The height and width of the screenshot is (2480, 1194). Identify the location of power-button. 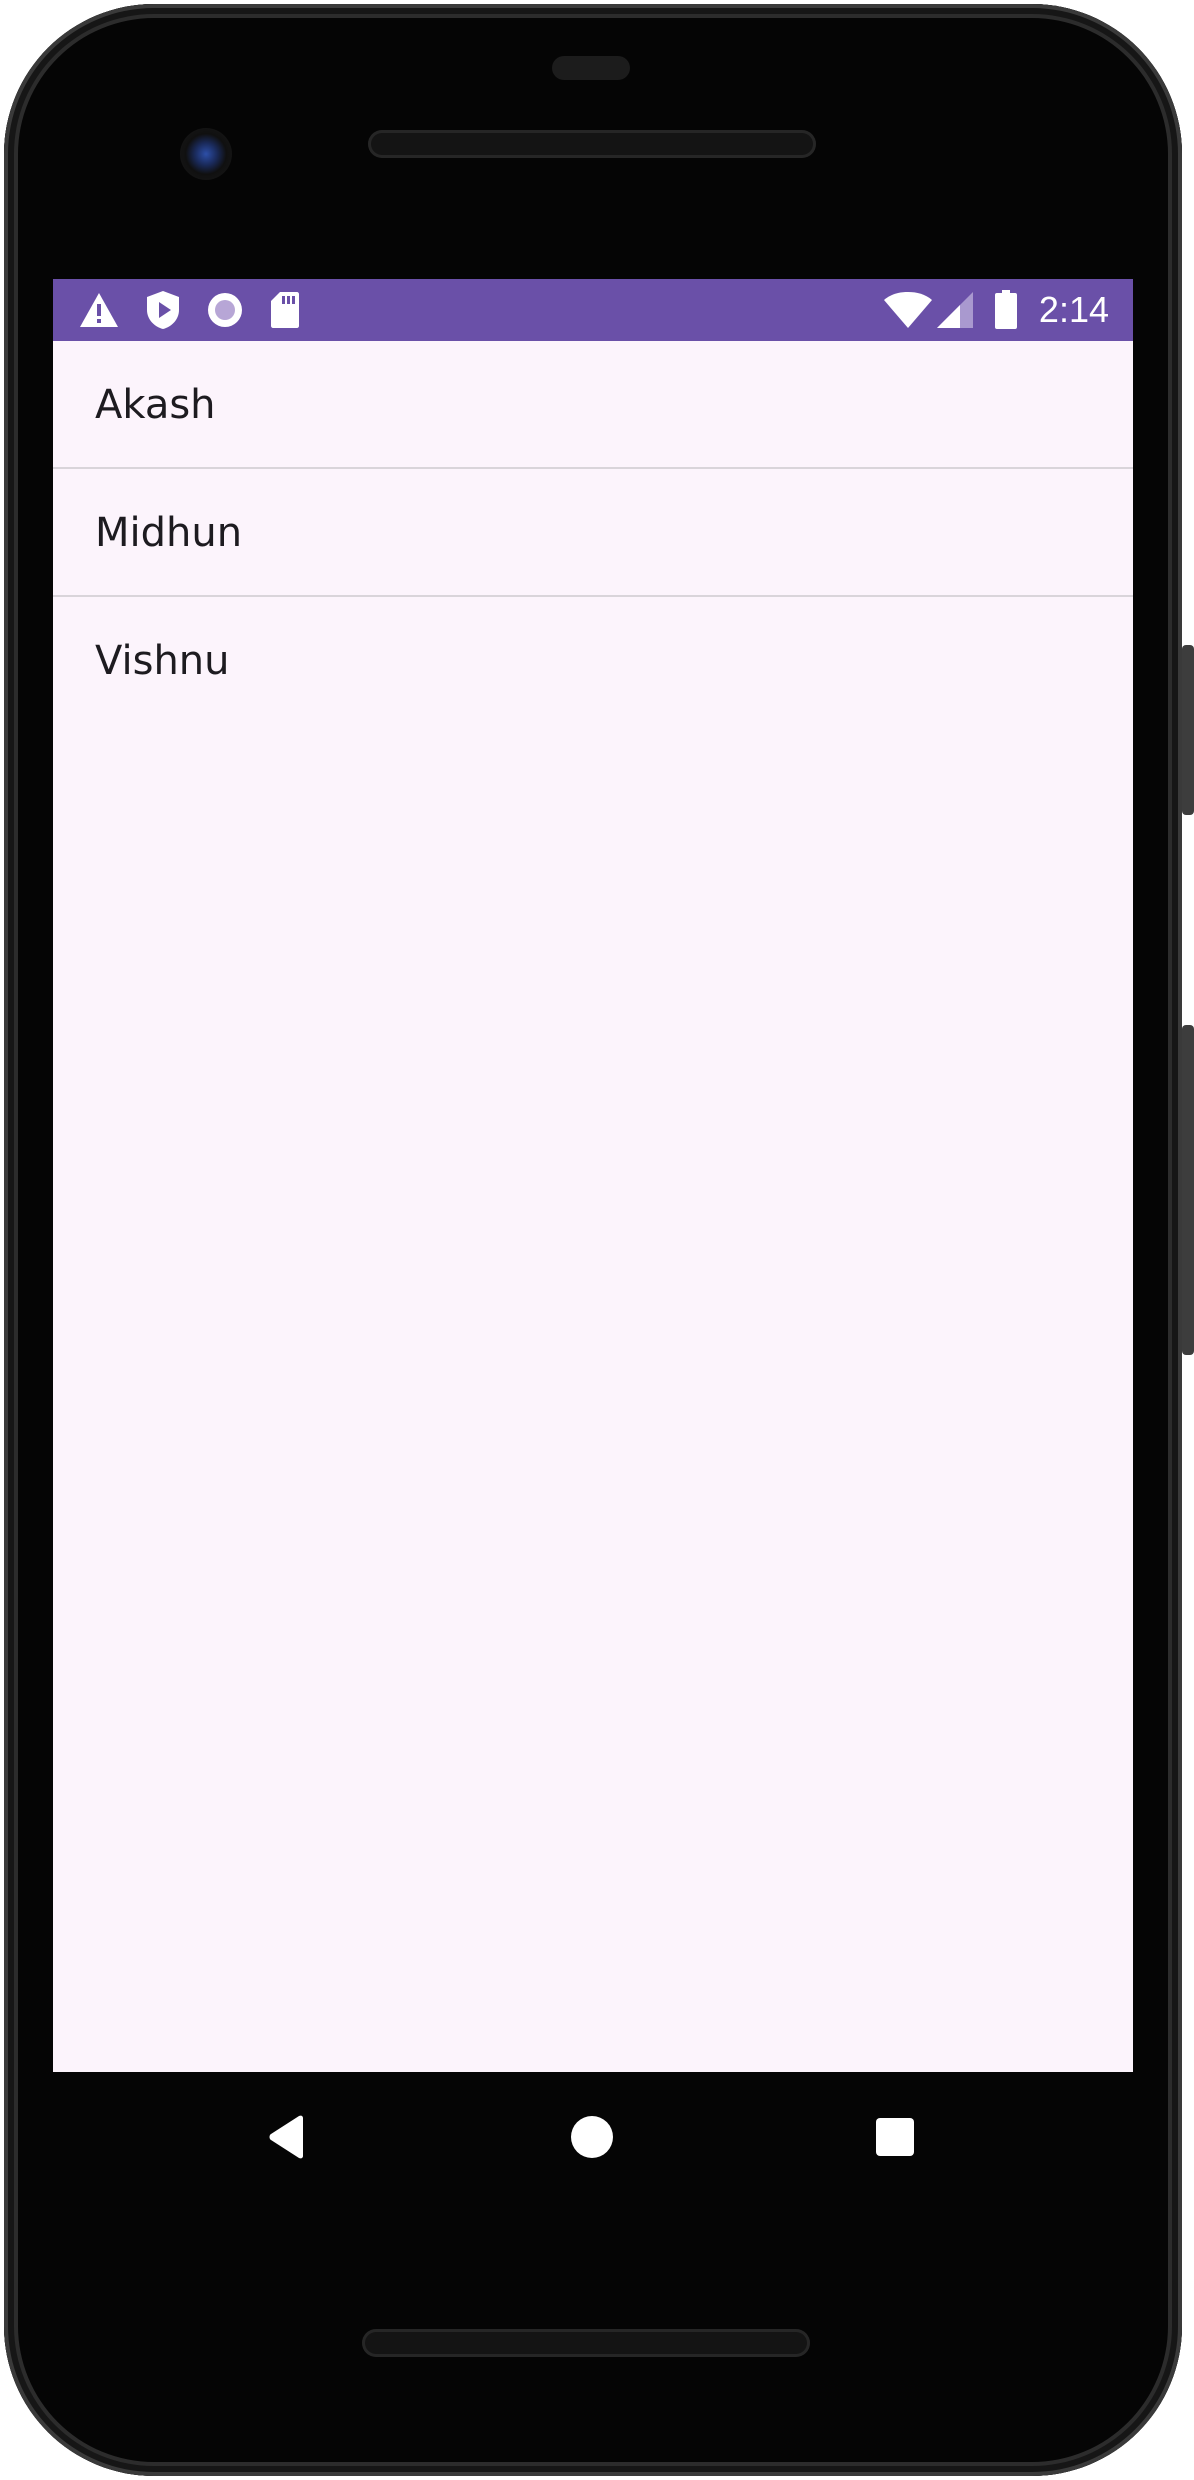
(1188, 730).